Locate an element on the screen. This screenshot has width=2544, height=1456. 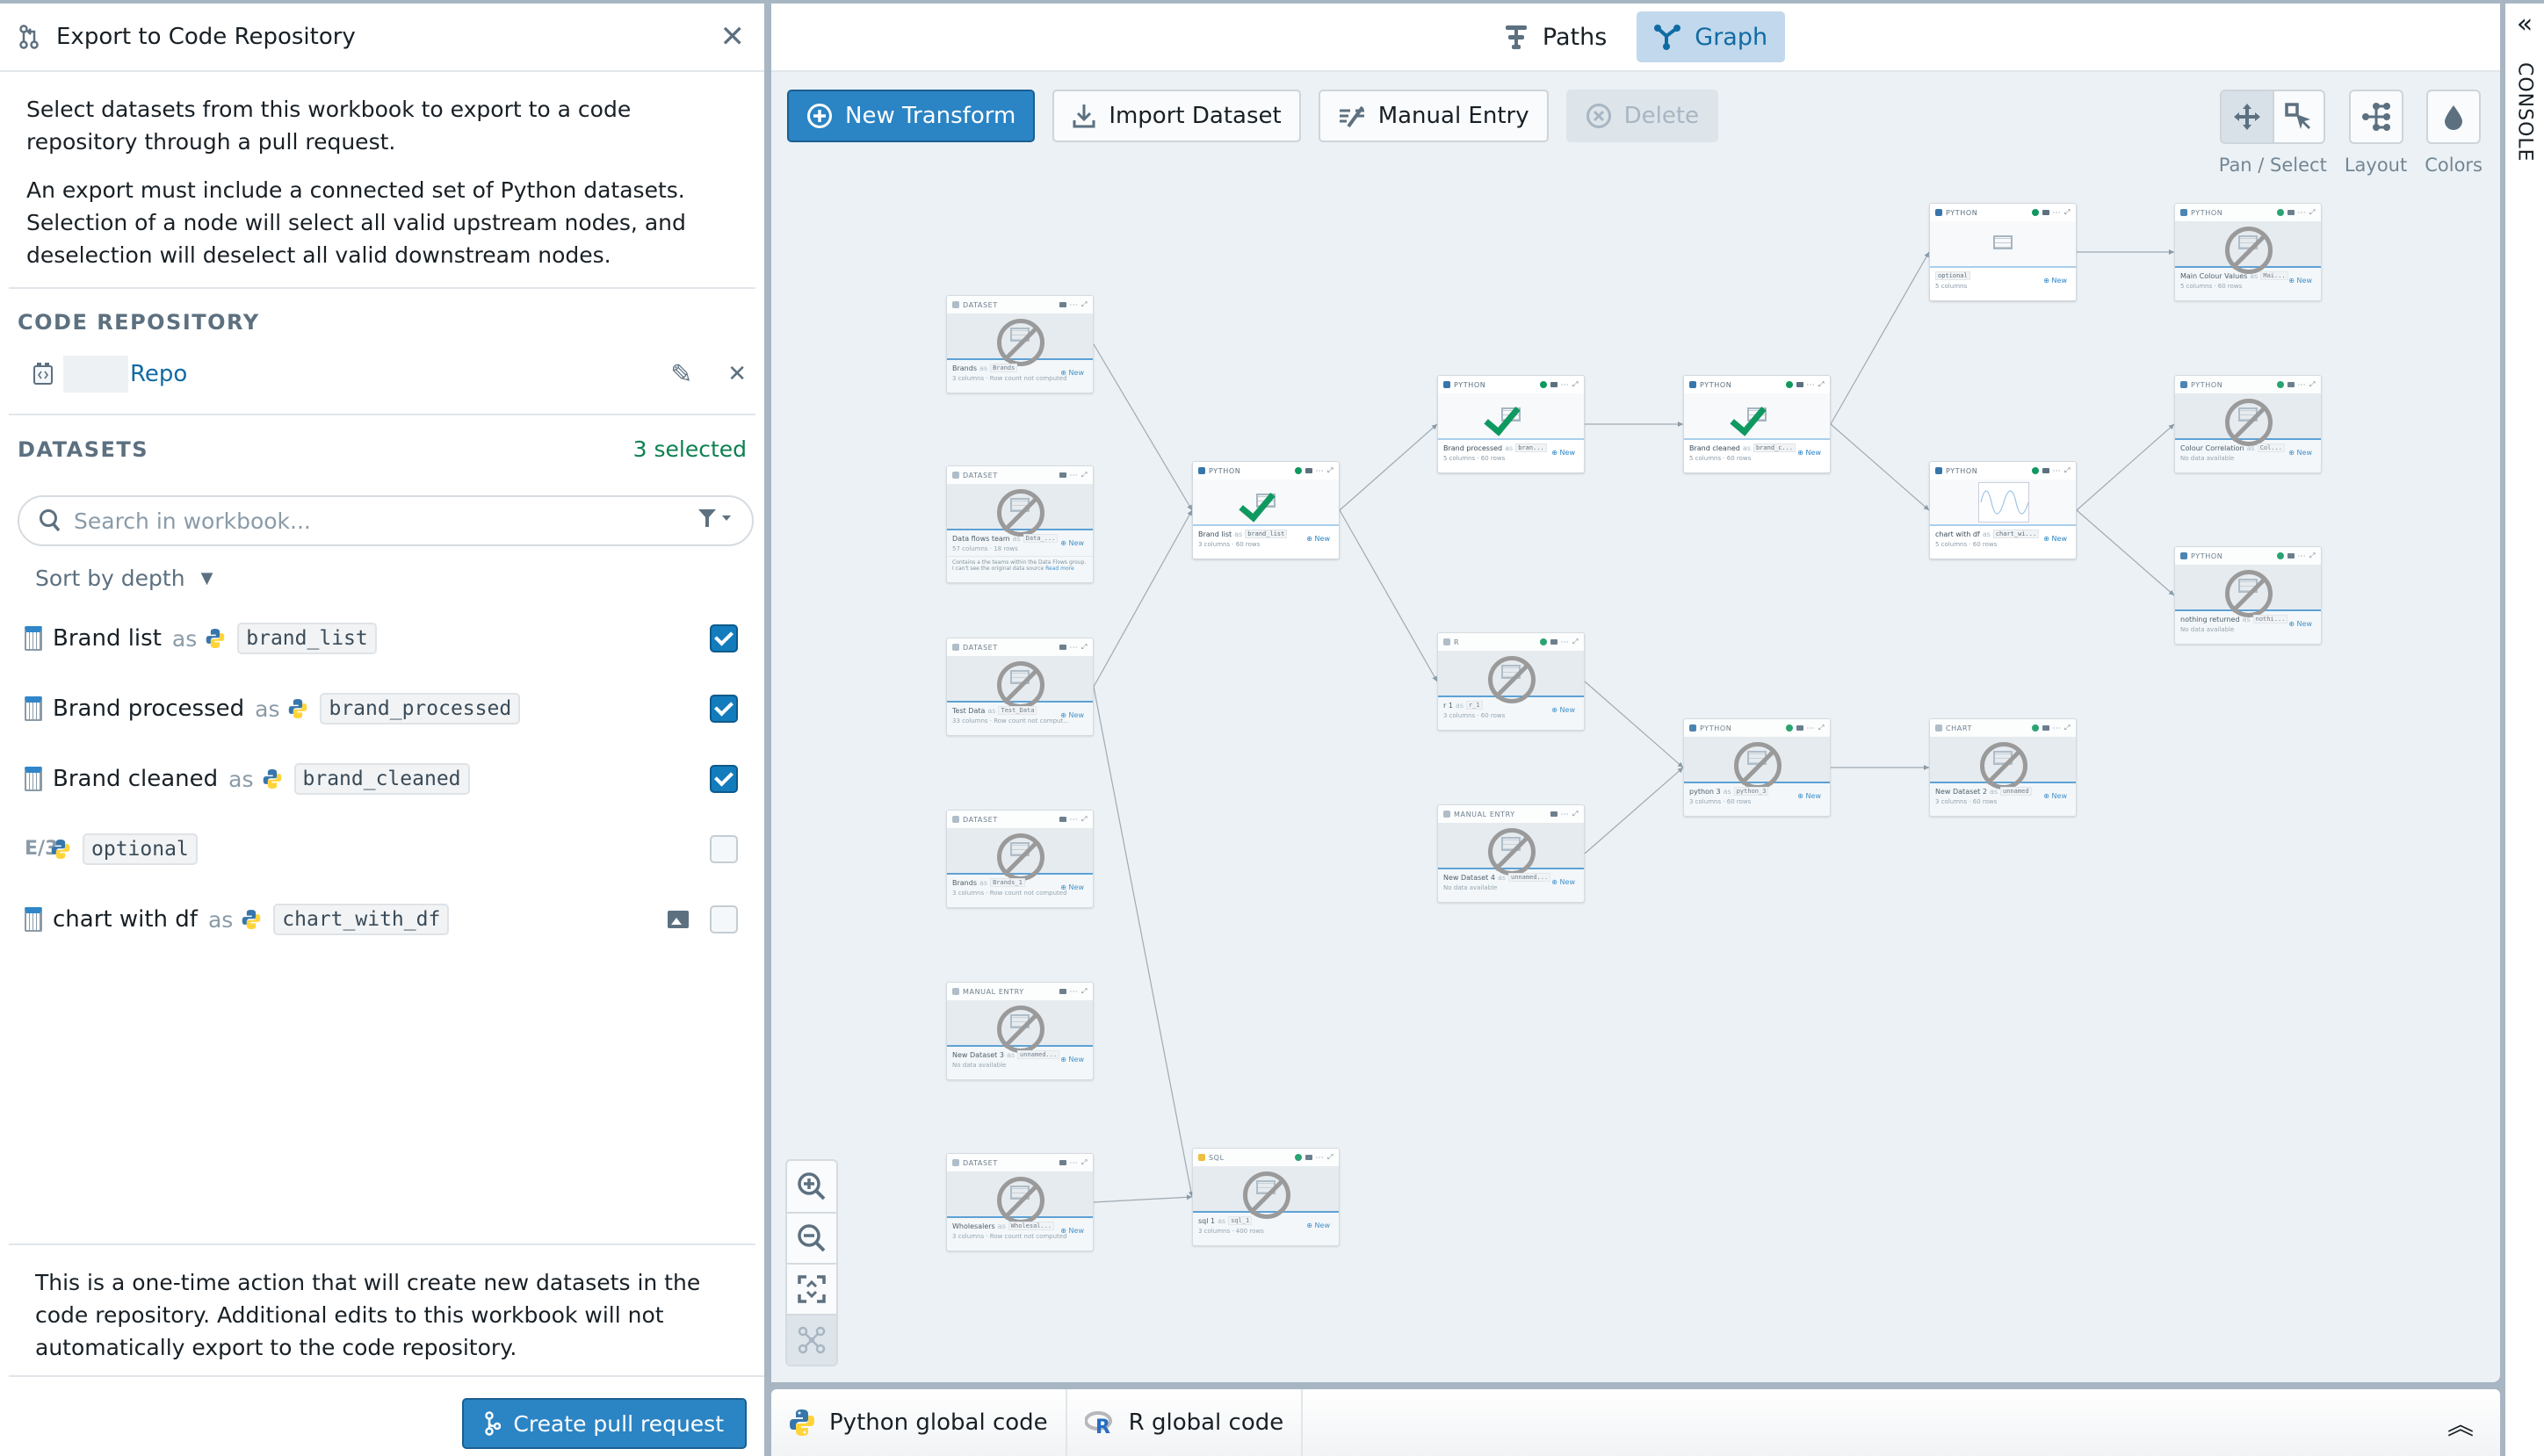
dataset-list-item: Brand list as brand_list is located at coordinates (382, 638).